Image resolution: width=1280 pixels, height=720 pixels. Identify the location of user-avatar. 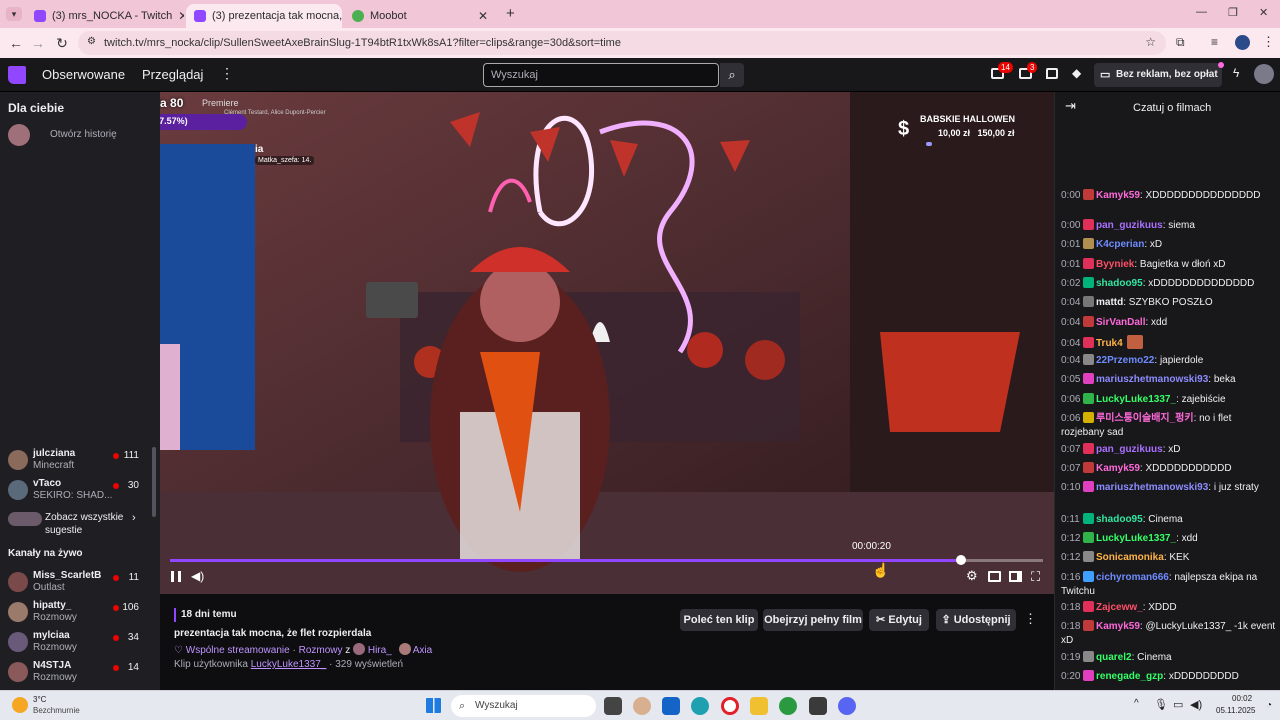
(1264, 74).